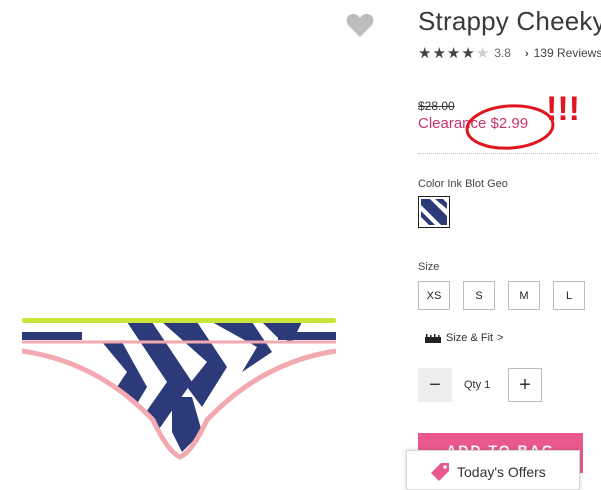 This screenshot has height=490, width=601. Describe the element at coordinates (436, 106) in the screenshot. I see `original-price: $28.00` at that location.